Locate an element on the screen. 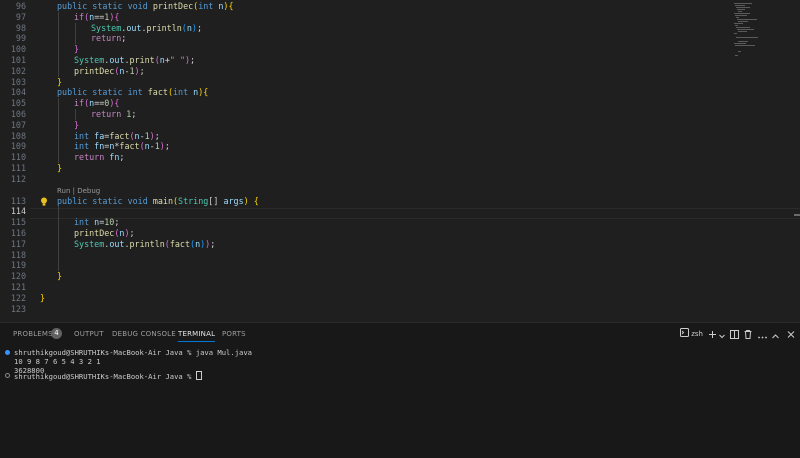  code-line: 111} is located at coordinates (370, 168).